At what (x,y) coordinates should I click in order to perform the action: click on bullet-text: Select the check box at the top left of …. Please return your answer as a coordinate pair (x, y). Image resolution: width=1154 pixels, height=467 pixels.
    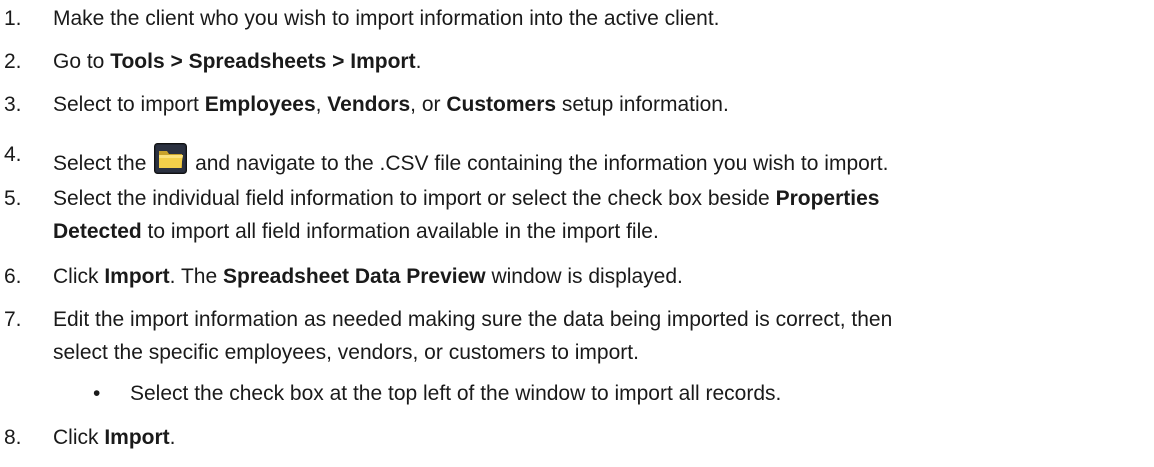
    Looking at the image, I should click on (456, 393).